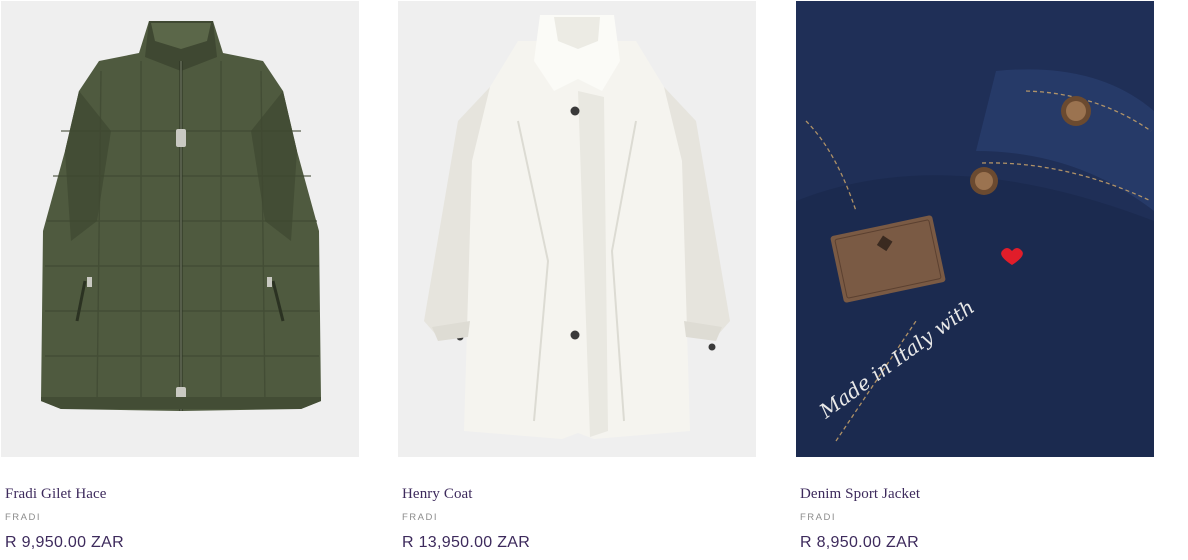  I want to click on product-price: R 9,950.00 ZAR, so click(64, 542).